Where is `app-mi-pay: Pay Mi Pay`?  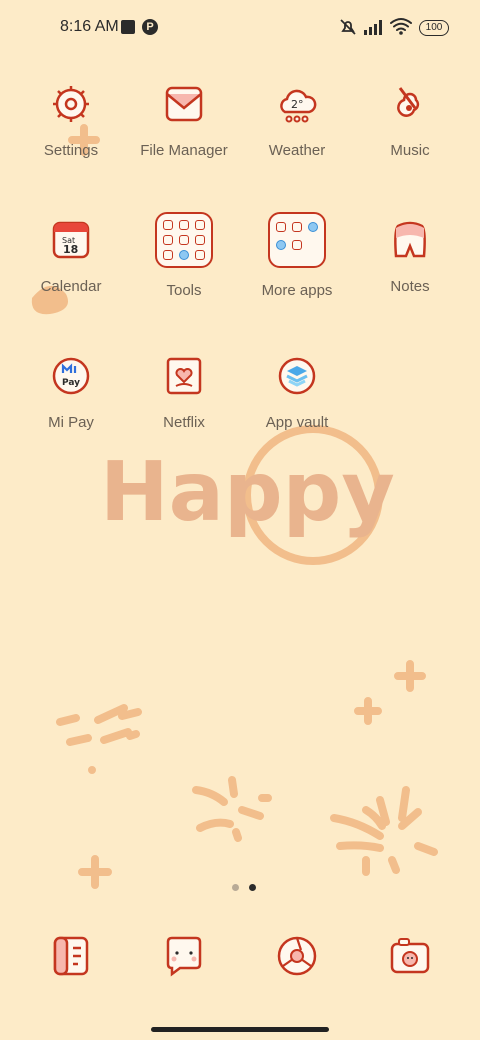 app-mi-pay: Pay Mi Pay is located at coordinates (71, 393).